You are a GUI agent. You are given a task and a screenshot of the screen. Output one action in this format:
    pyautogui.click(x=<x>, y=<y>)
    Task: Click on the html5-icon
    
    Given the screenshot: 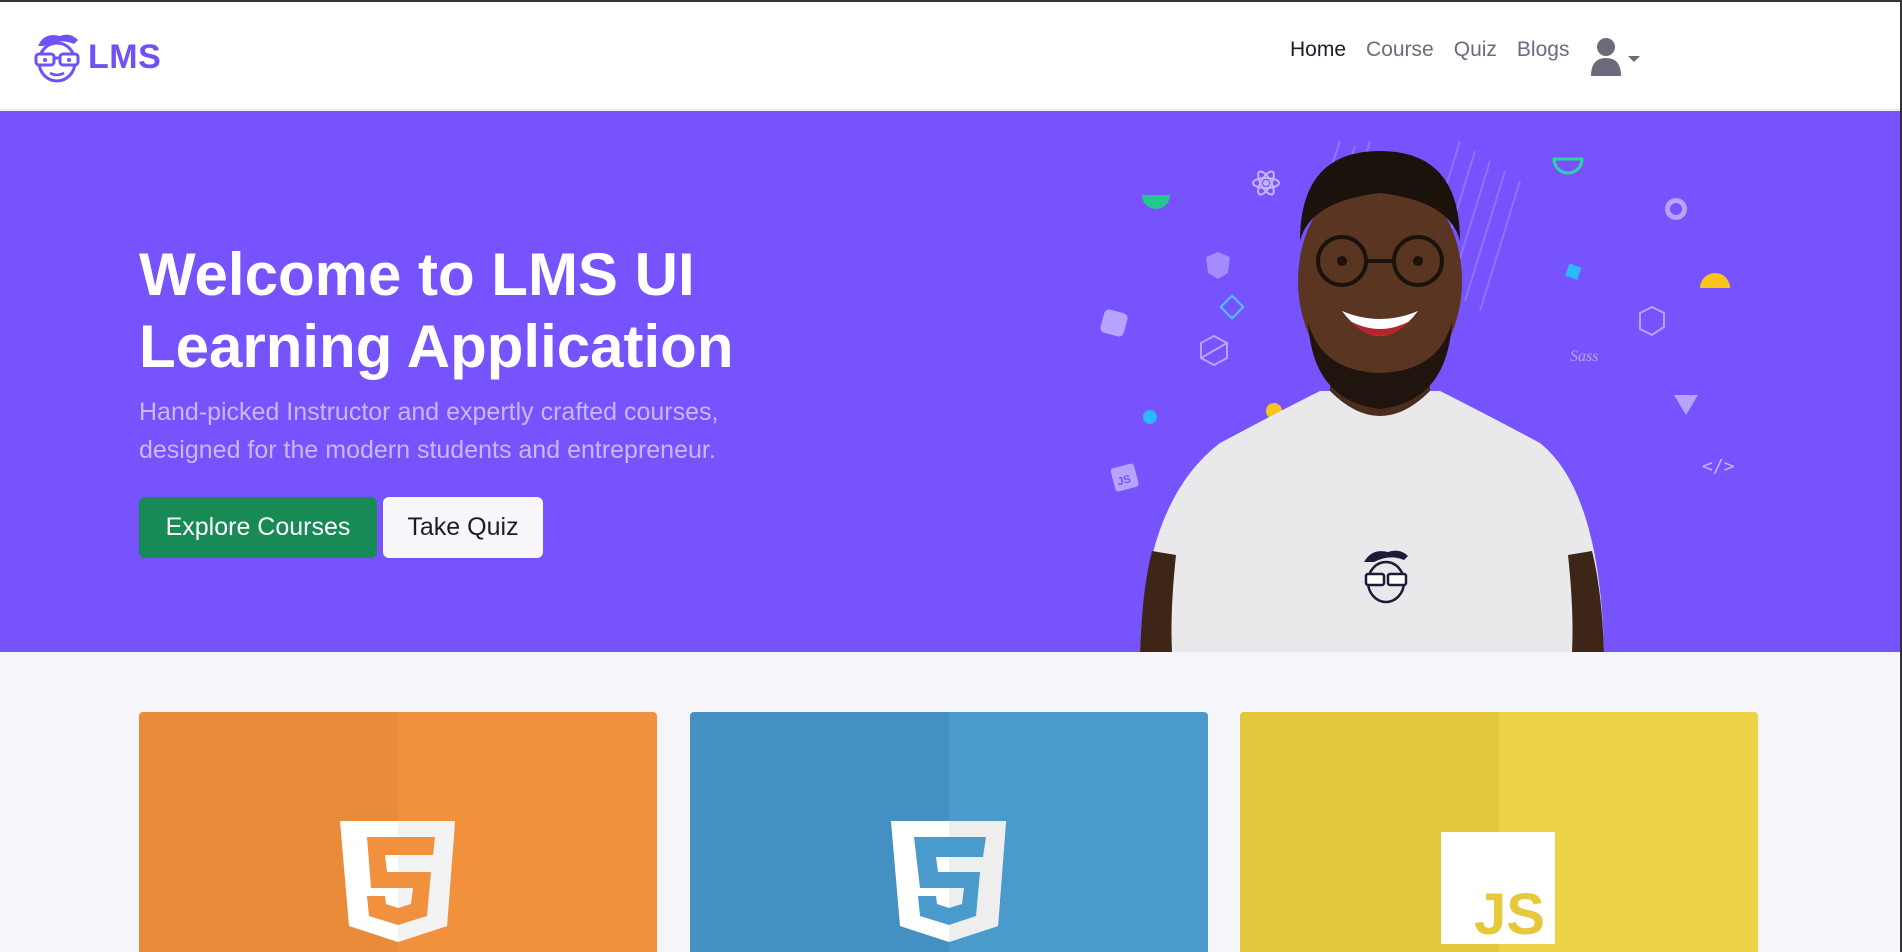 What is the action you would take?
    pyautogui.click(x=397, y=881)
    